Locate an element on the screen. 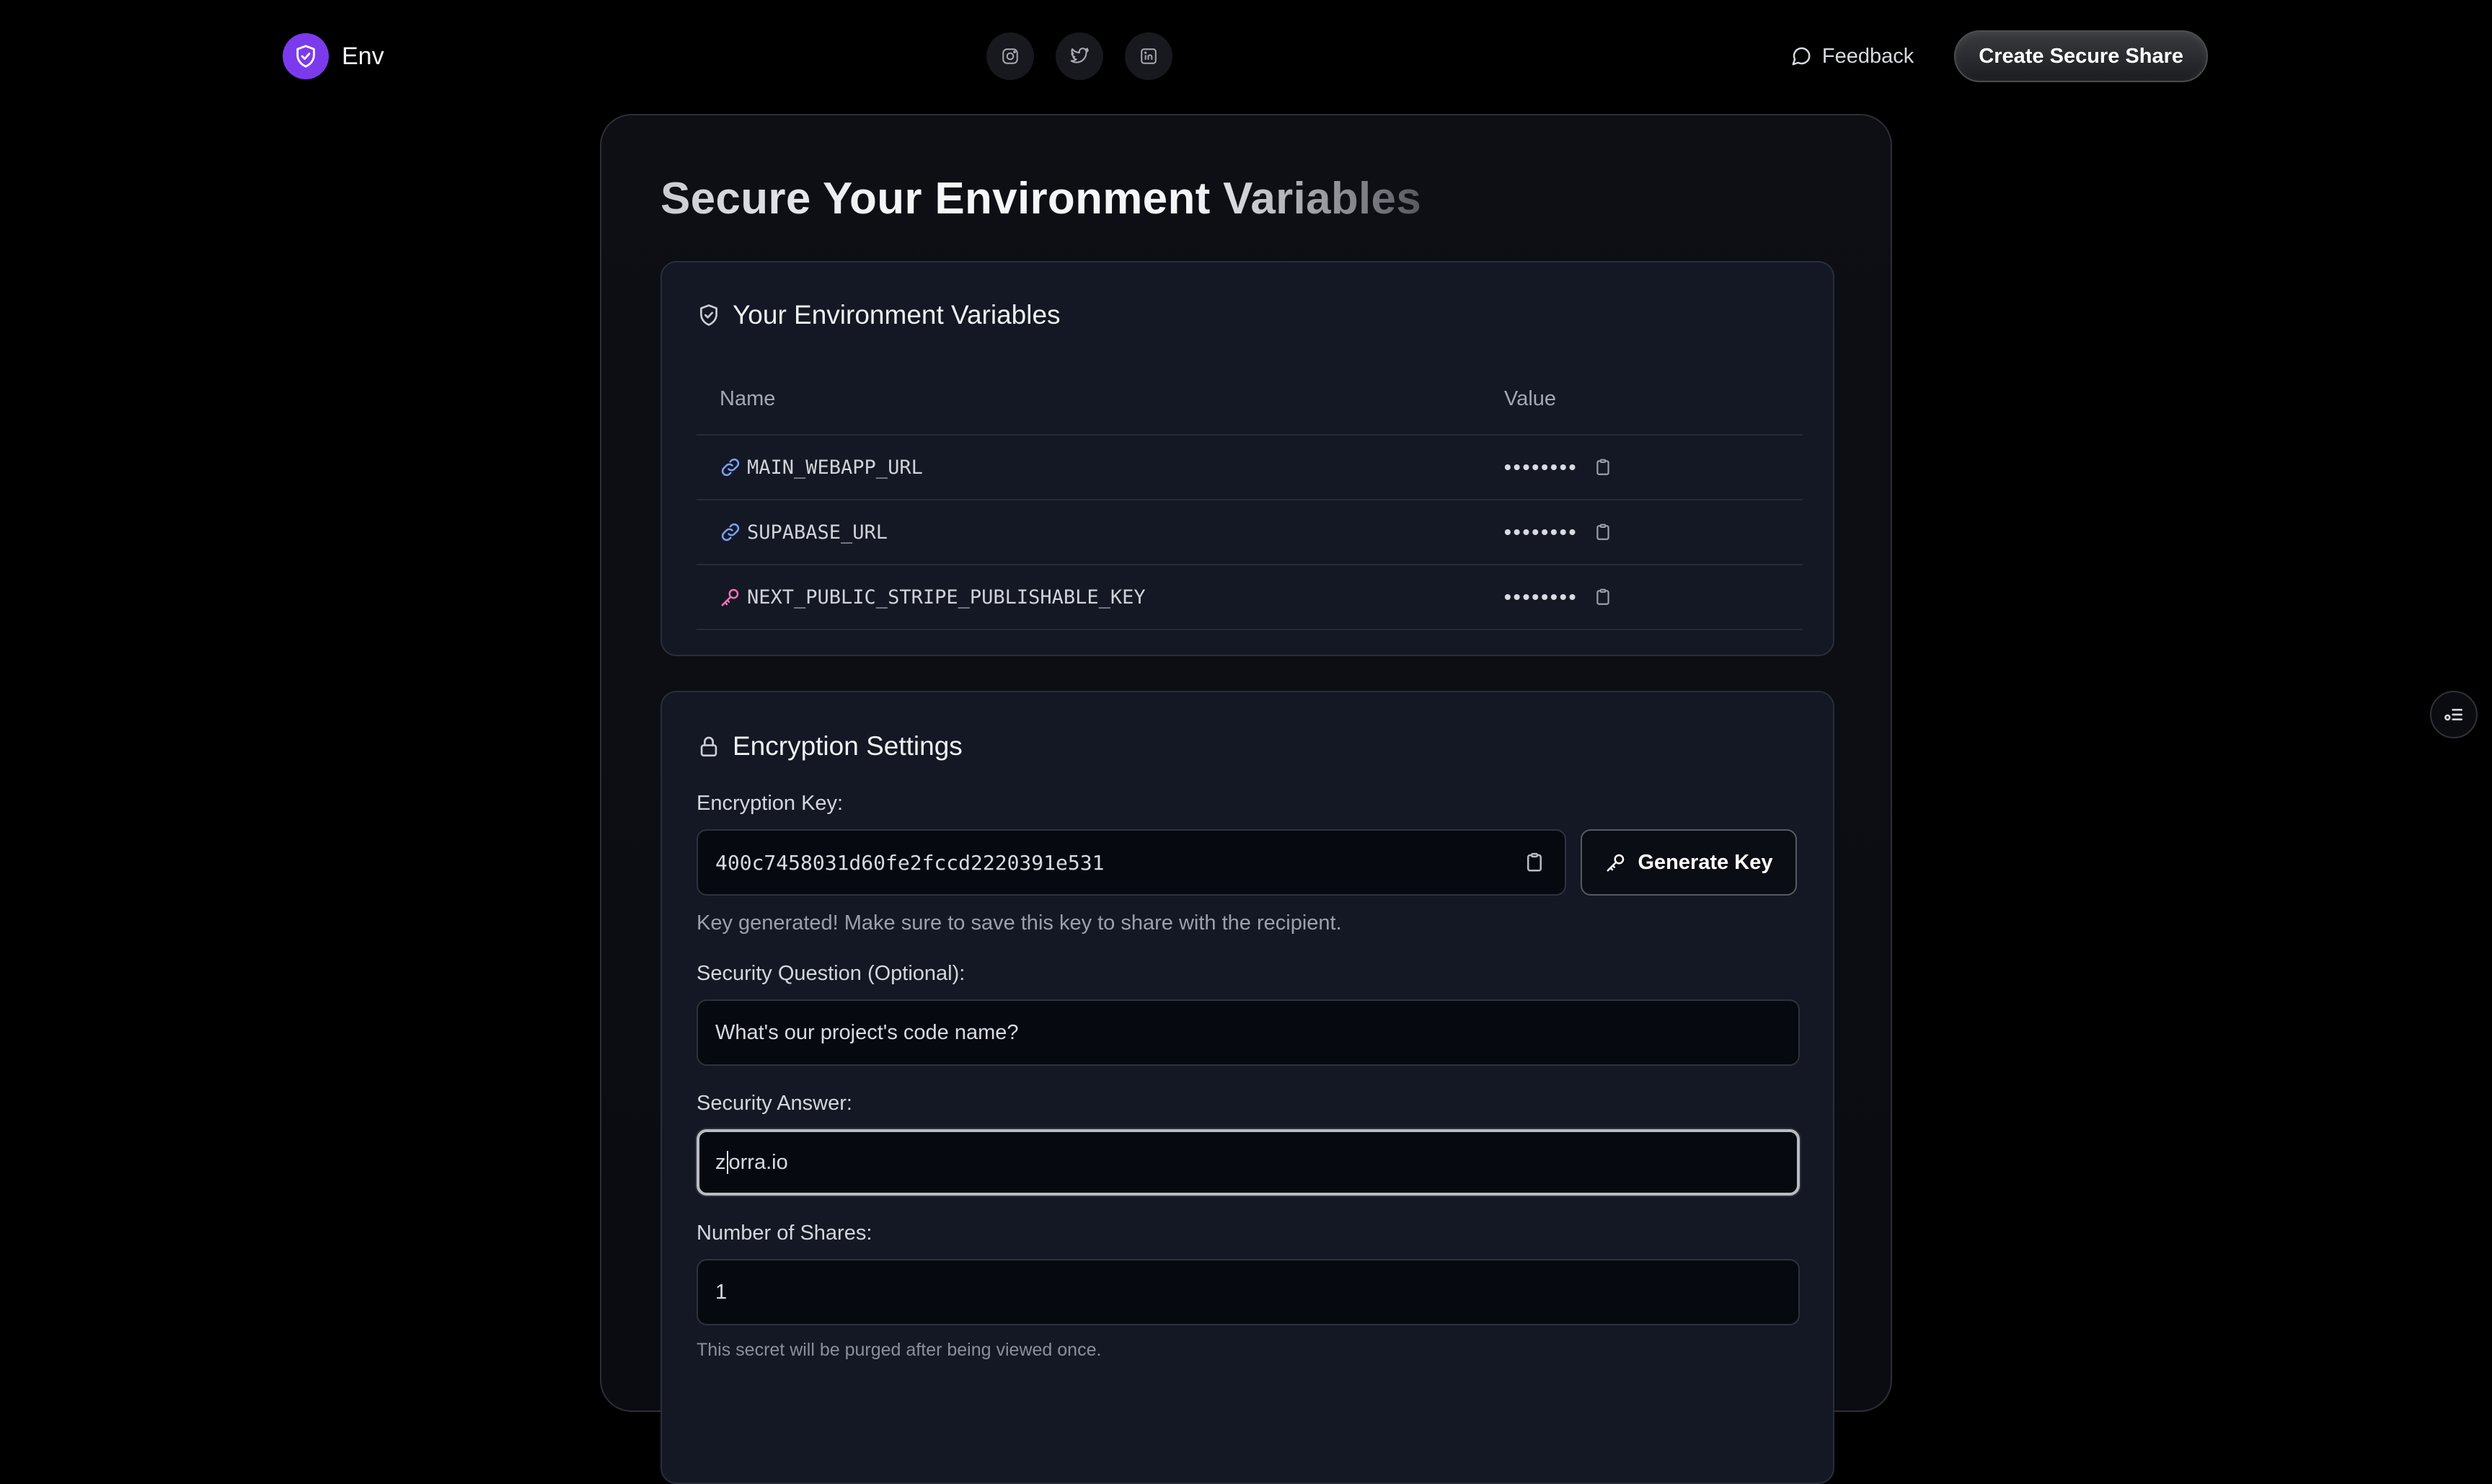  page-title: Secure Your Environment Variables is located at coordinates (1041, 199).